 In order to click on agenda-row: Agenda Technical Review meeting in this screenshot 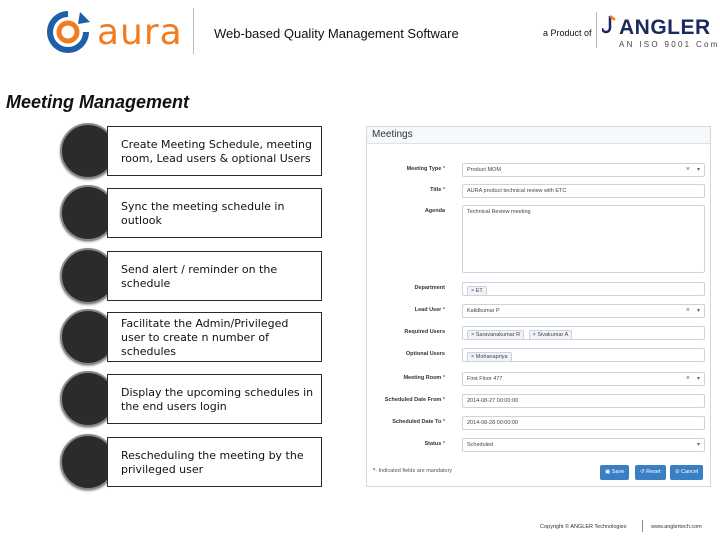, I will do `click(538, 239)`.